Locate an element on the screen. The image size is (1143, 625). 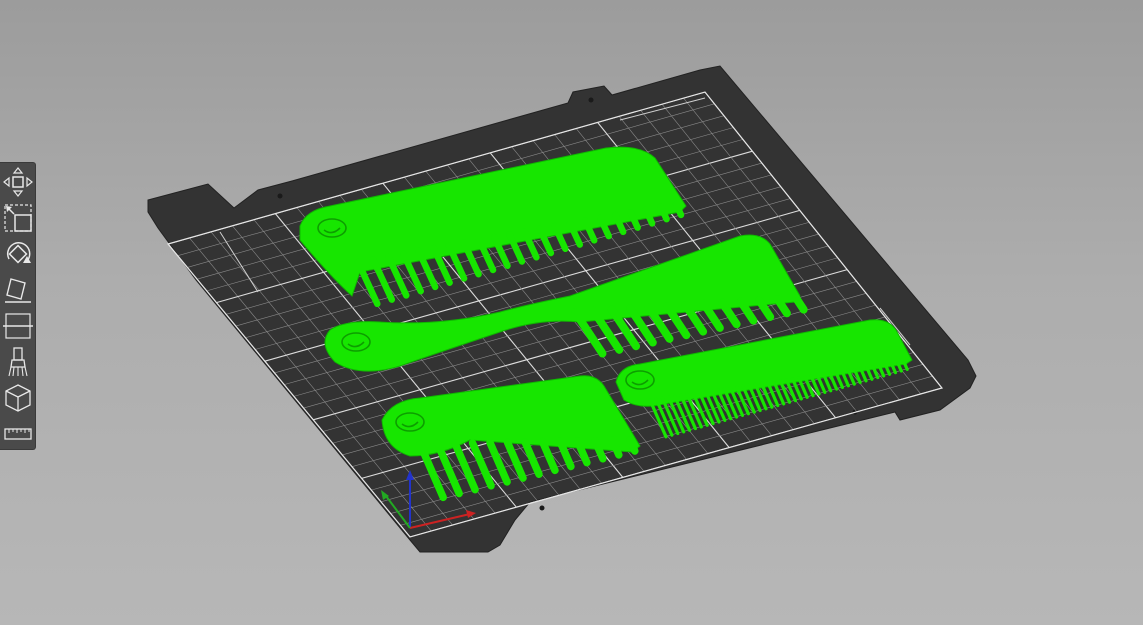
paint-brush-icon is located at coordinates (18, 362).